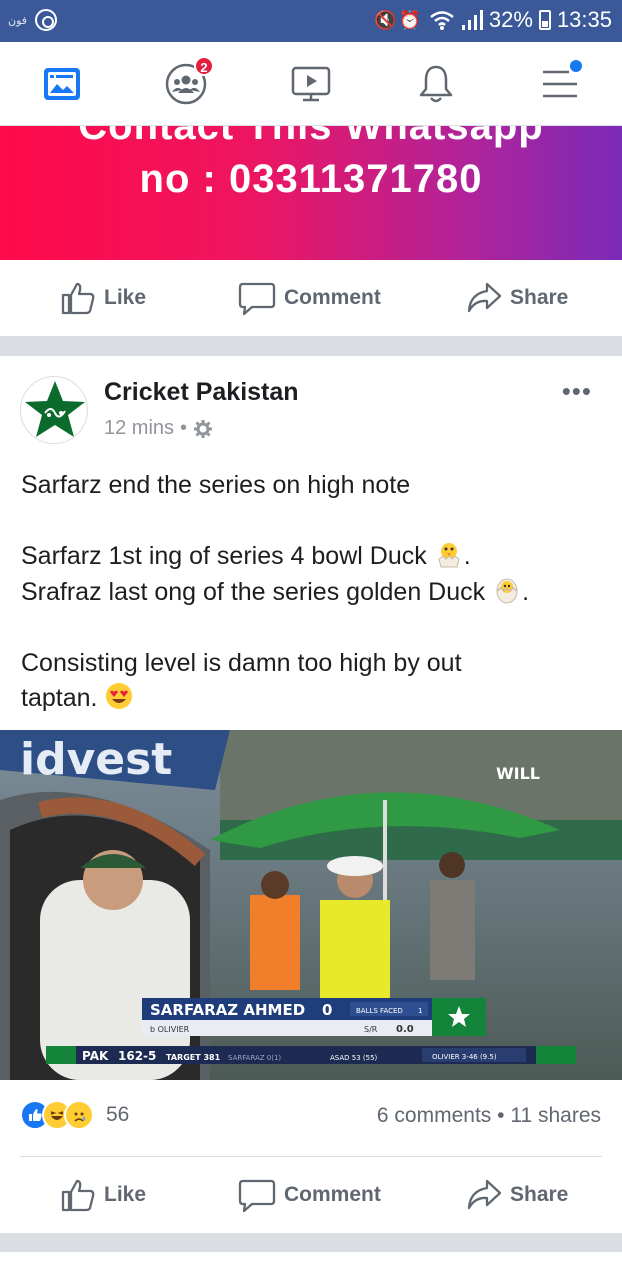  Describe the element at coordinates (46, 20) in the screenshot. I see `sync-icon` at that location.